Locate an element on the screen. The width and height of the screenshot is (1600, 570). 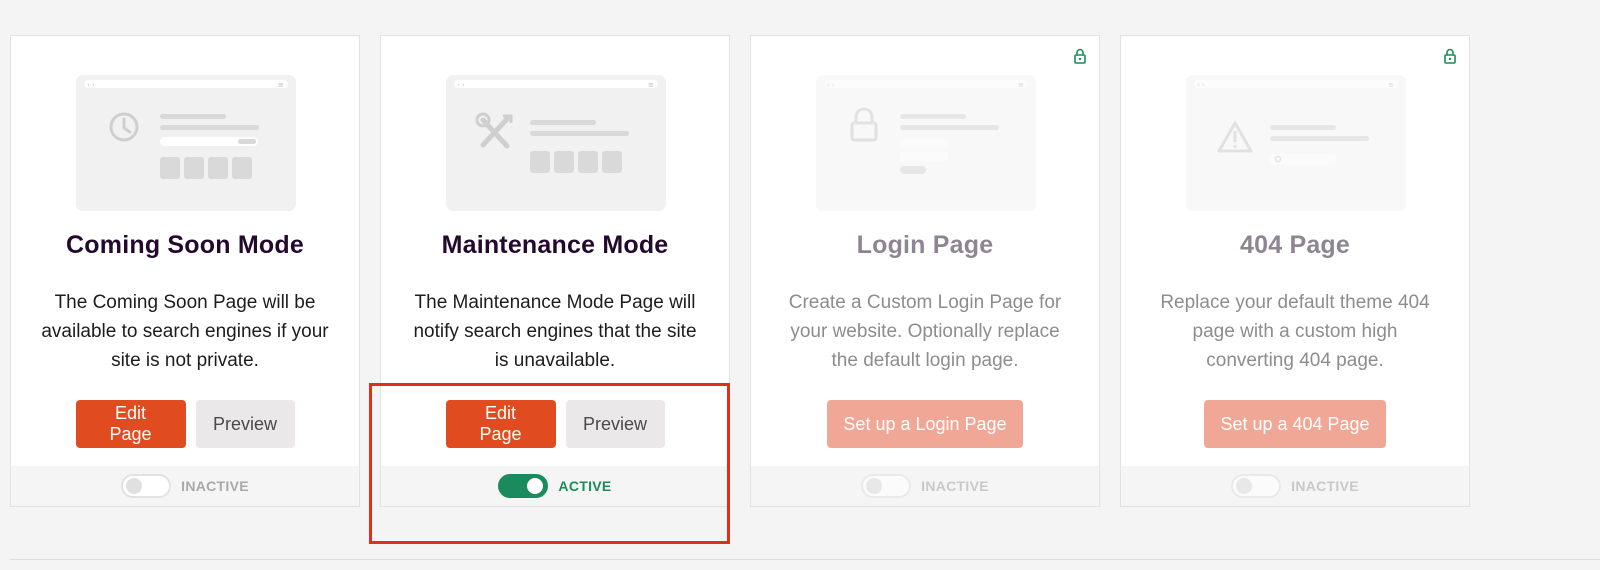
card-title: 404 Page is located at coordinates (1294, 245).